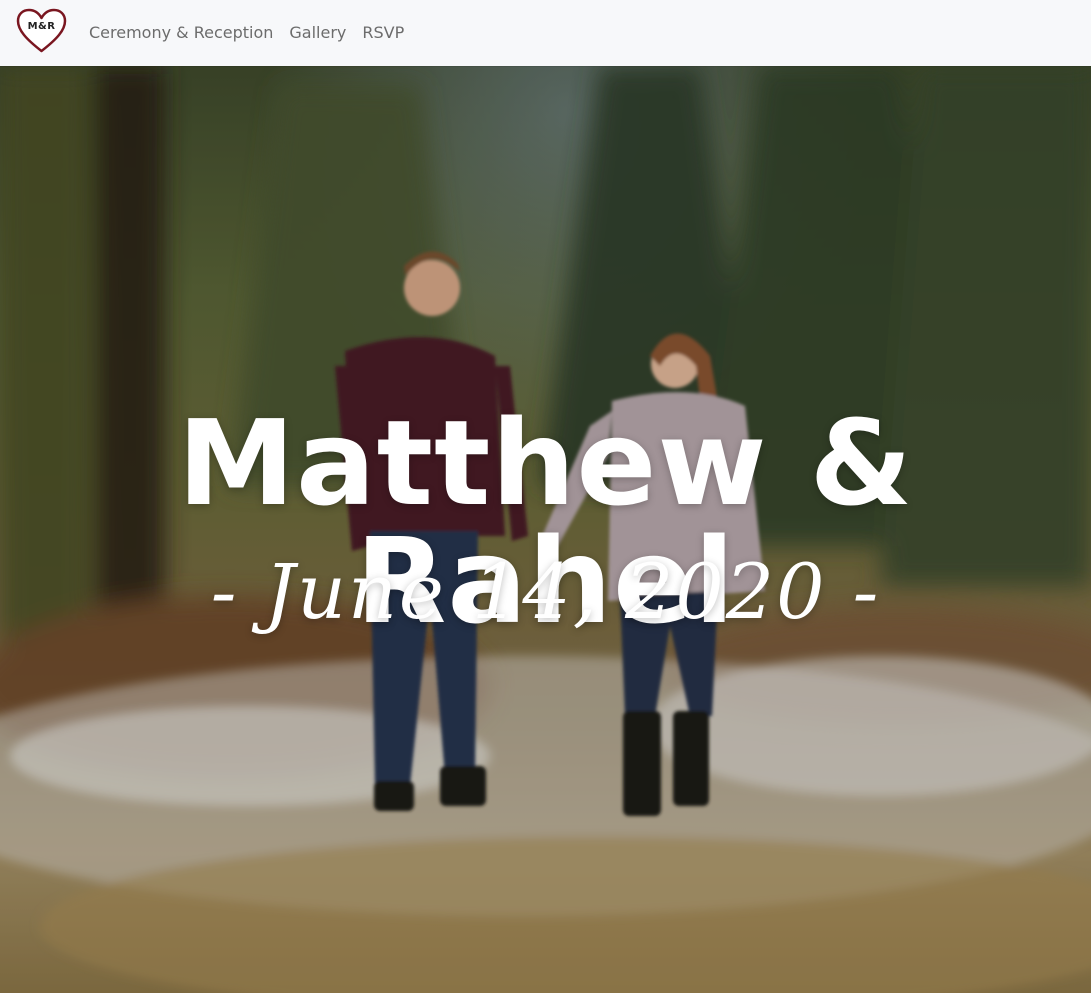 The height and width of the screenshot is (993, 1091). What do you see at coordinates (545, 33) in the screenshot?
I see `navbar: M&R Ceremony & Reception Gallery RSVP` at bounding box center [545, 33].